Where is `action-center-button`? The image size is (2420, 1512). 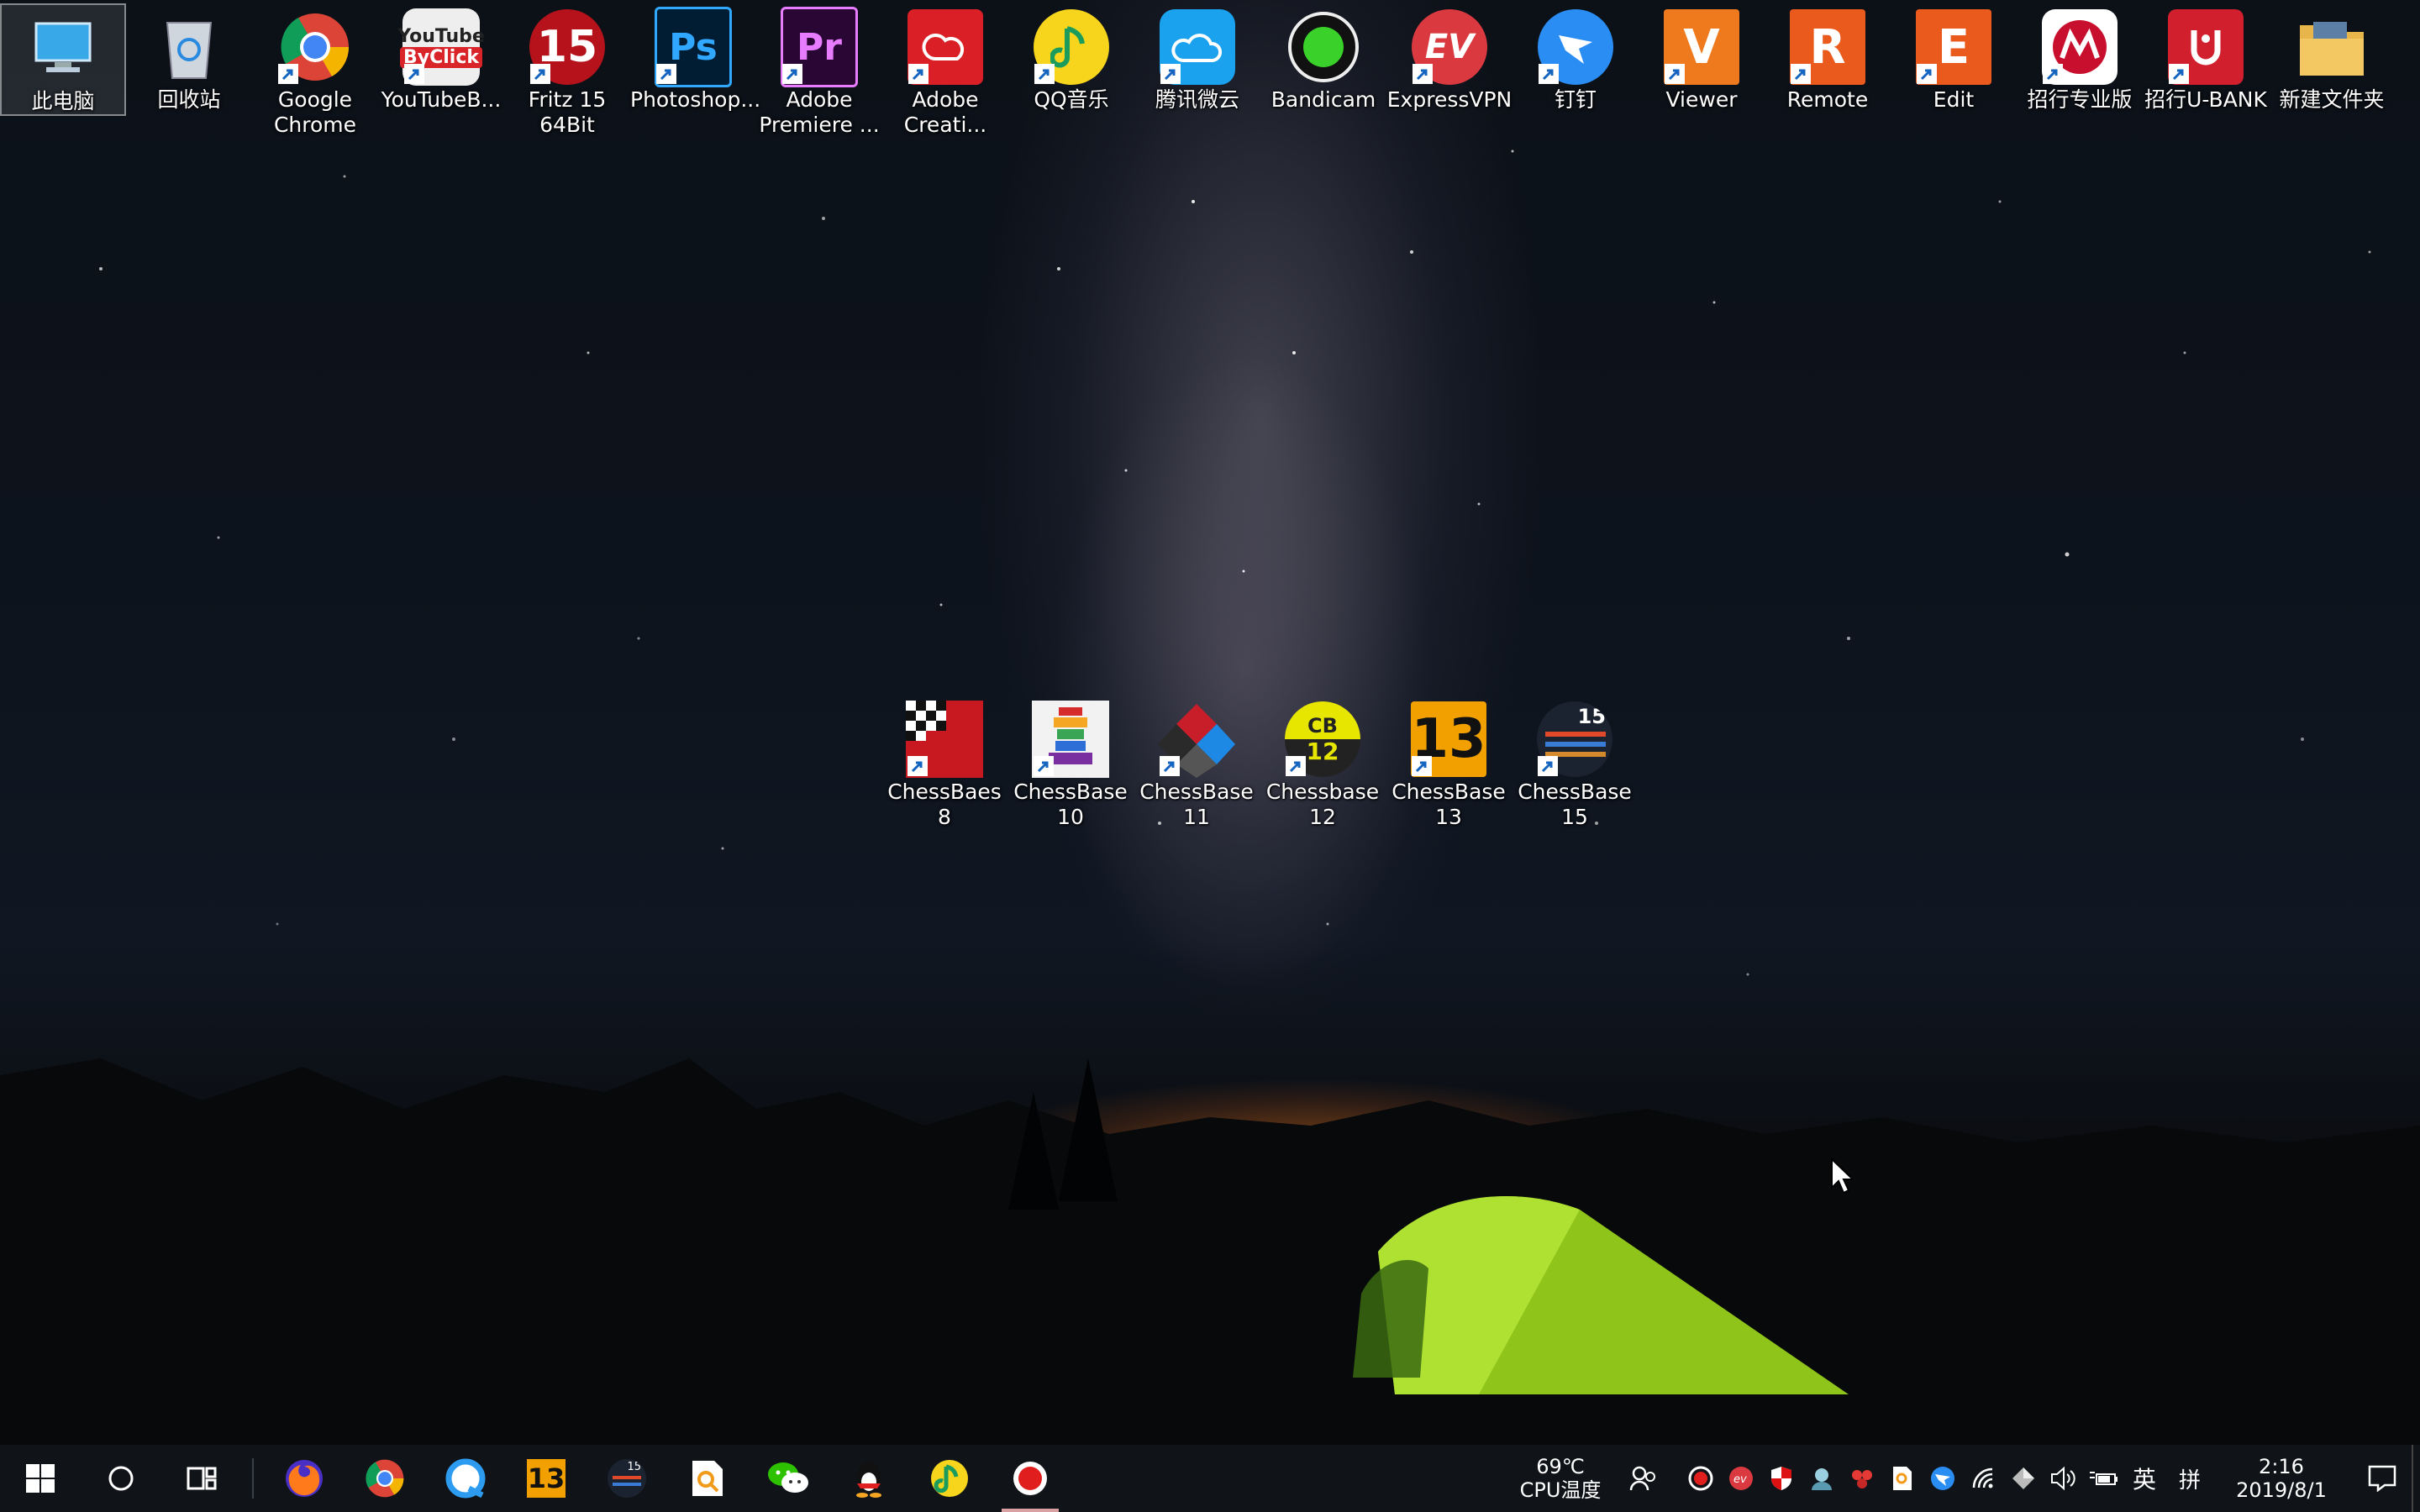 action-center-button is located at coordinates (2383, 1478).